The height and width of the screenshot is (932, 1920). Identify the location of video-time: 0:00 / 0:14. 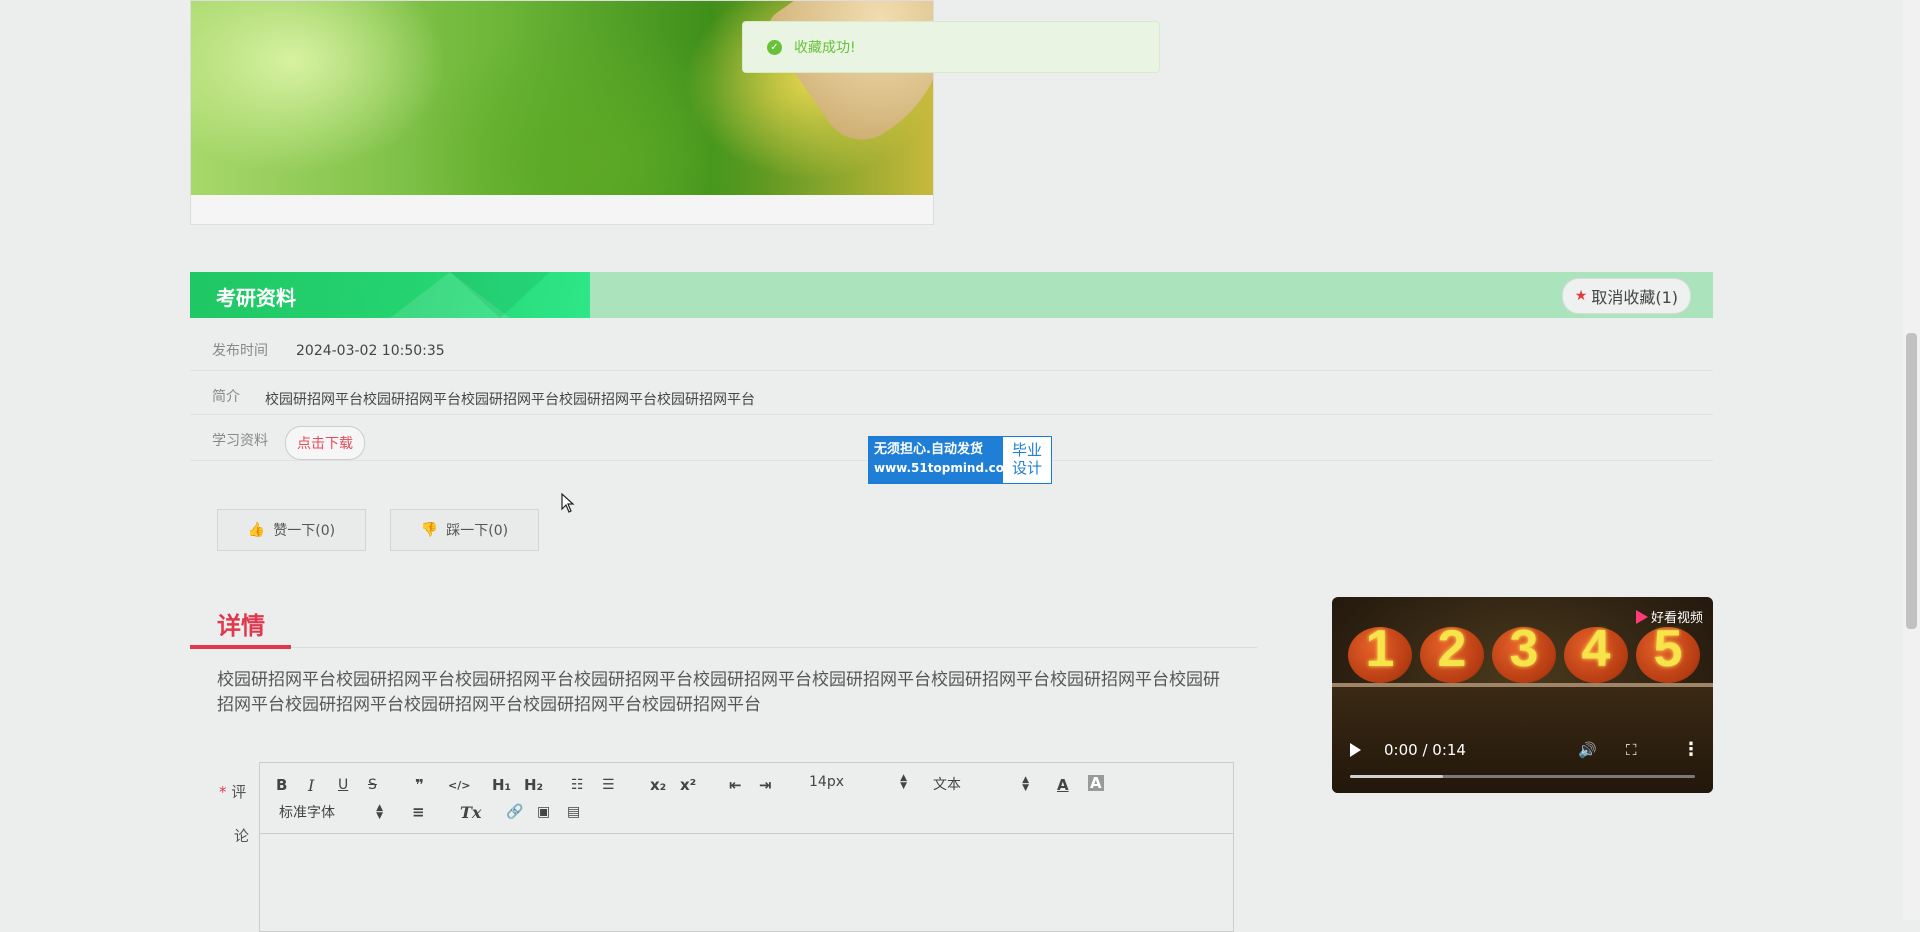
(1425, 750).